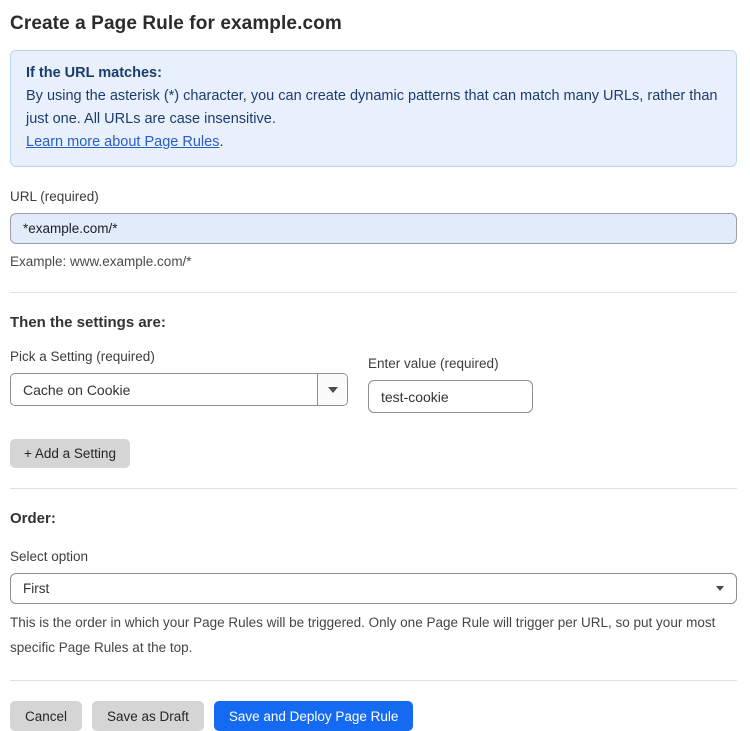  I want to click on setting-picker-arrow-box, so click(332, 389).